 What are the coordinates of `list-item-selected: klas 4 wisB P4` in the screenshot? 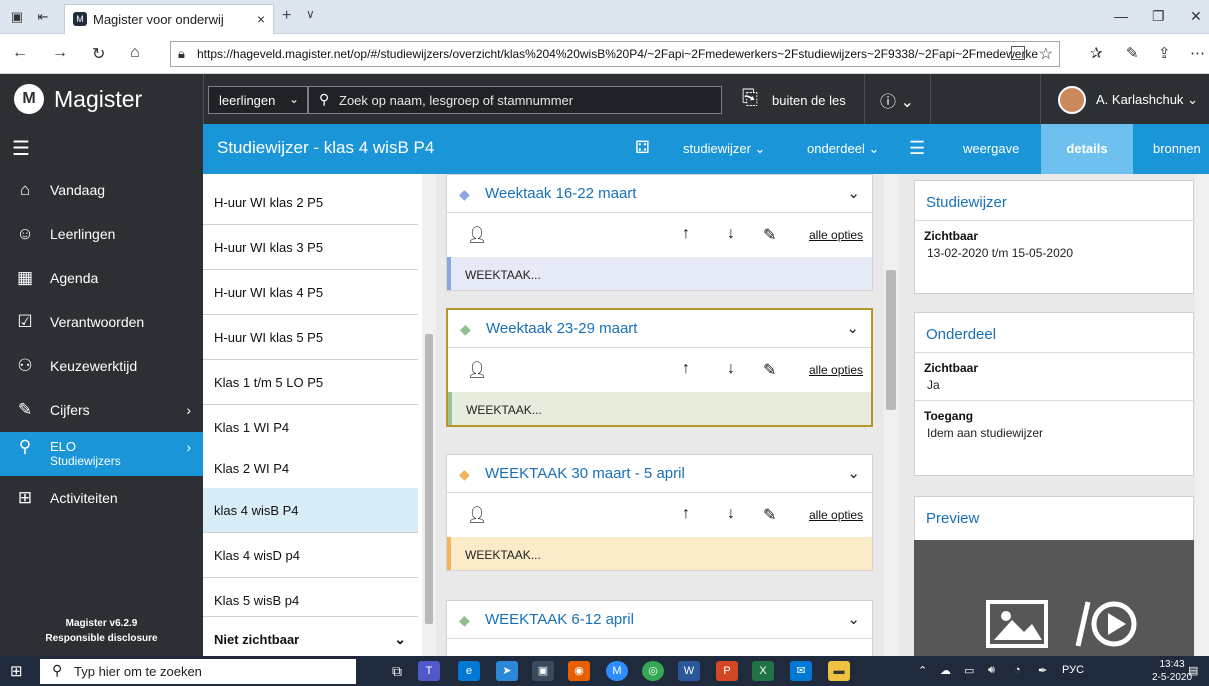 It's located at (310, 510).